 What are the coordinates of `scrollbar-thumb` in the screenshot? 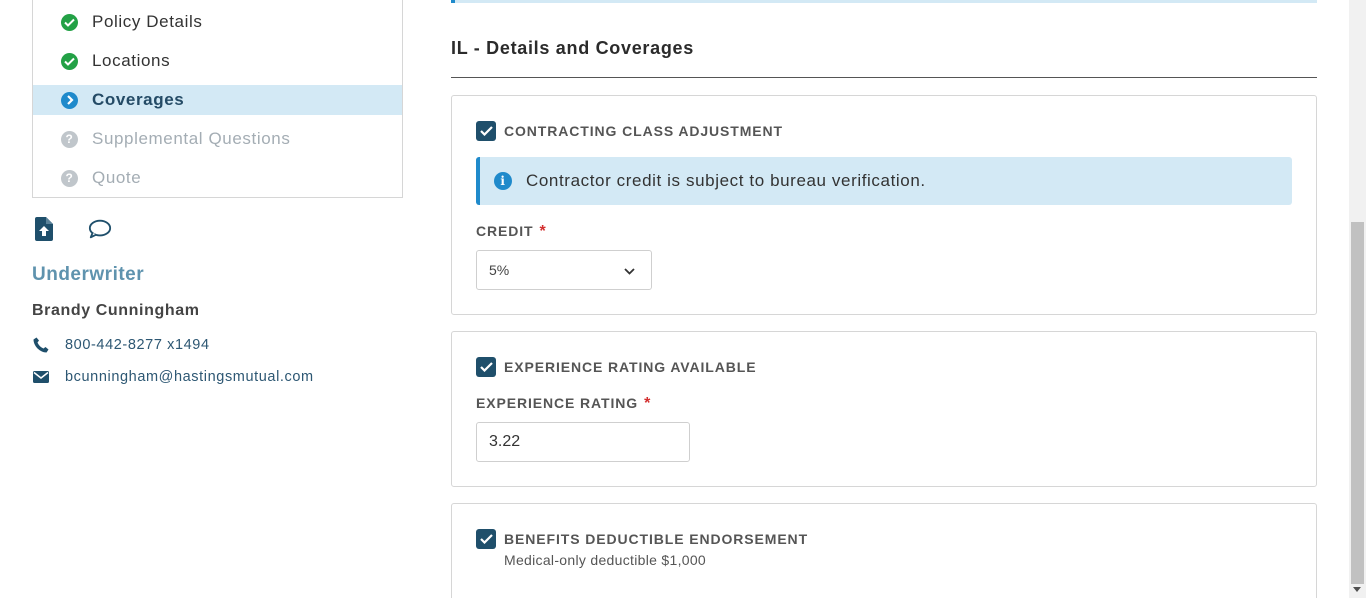 It's located at (1357, 403).